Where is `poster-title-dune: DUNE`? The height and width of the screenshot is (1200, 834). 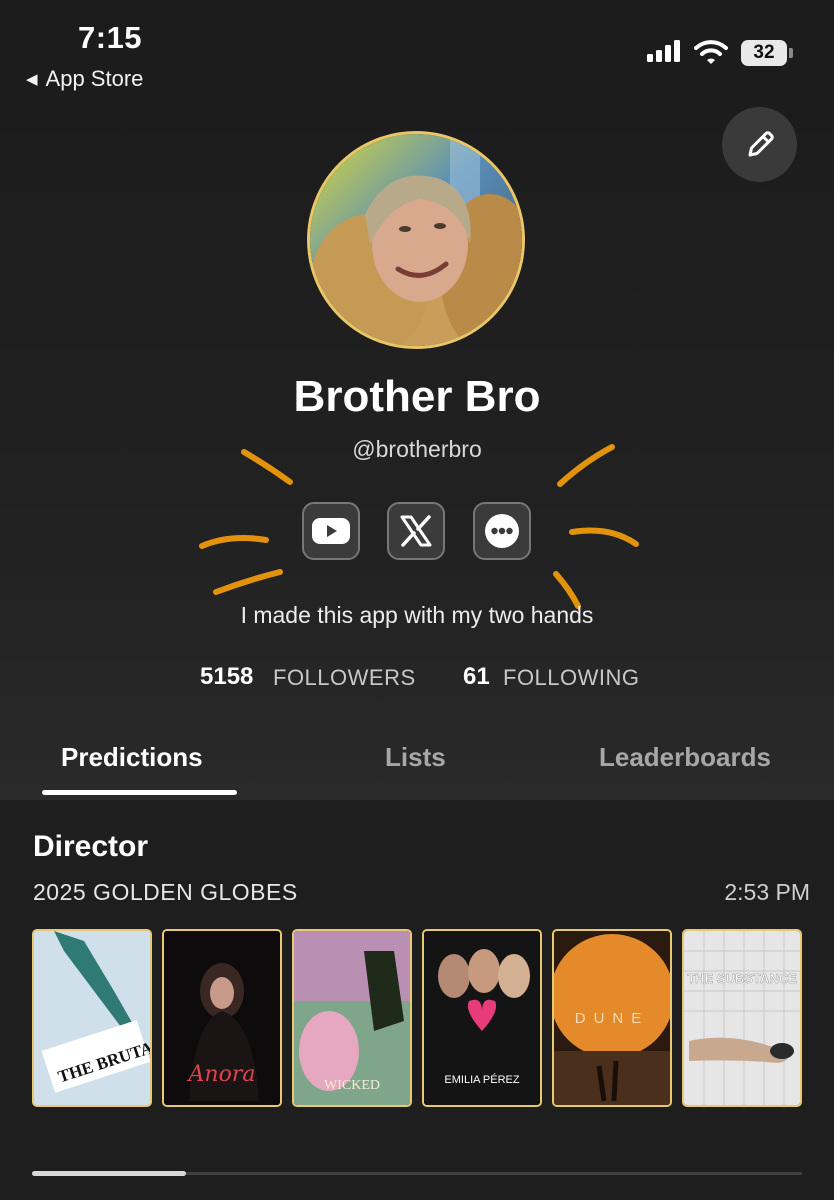
poster-title-dune: DUNE is located at coordinates (612, 1018).